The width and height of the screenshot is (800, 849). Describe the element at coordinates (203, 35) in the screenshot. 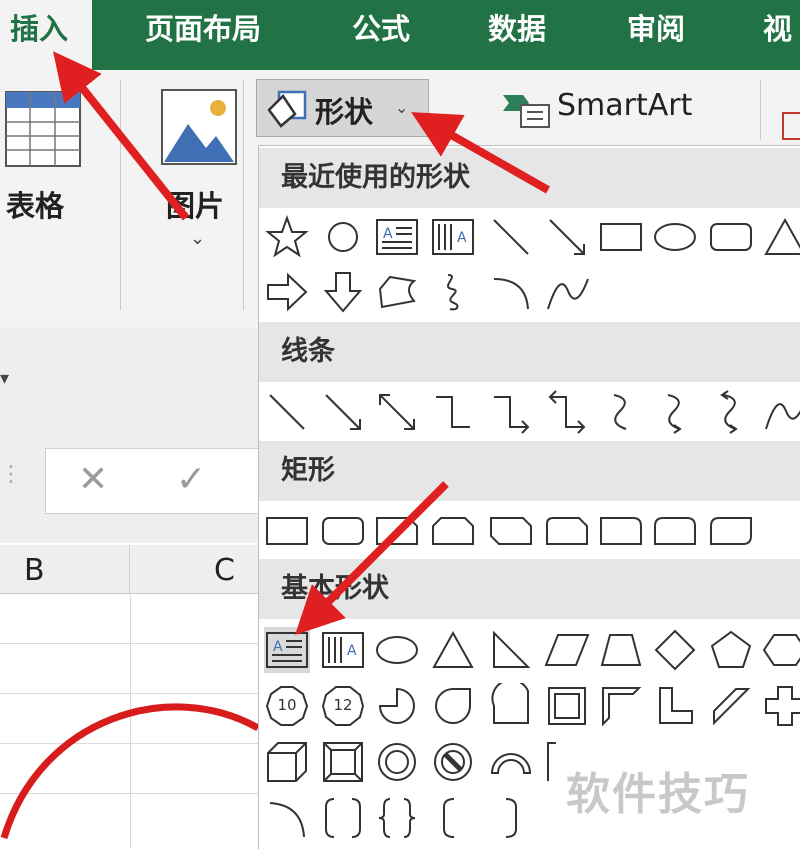

I see `tab-page-layout: 页面布局` at that location.